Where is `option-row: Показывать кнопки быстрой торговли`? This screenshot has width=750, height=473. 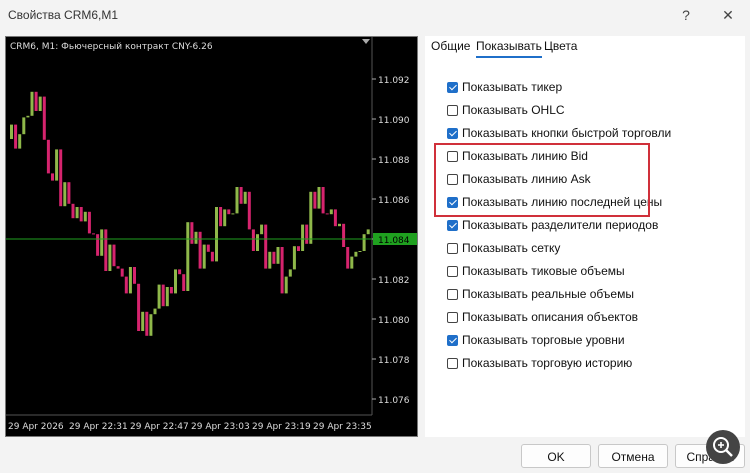
option-row: Показывать кнопки быстрой торговли is located at coordinates (559, 133).